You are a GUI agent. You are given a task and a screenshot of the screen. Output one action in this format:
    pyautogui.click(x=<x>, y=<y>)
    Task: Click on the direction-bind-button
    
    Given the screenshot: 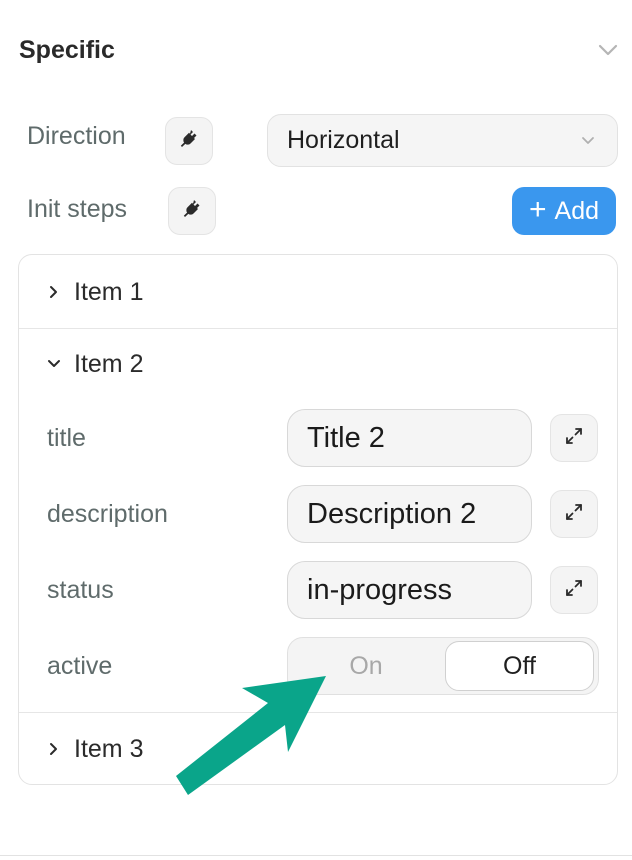 What is the action you would take?
    pyautogui.click(x=189, y=141)
    